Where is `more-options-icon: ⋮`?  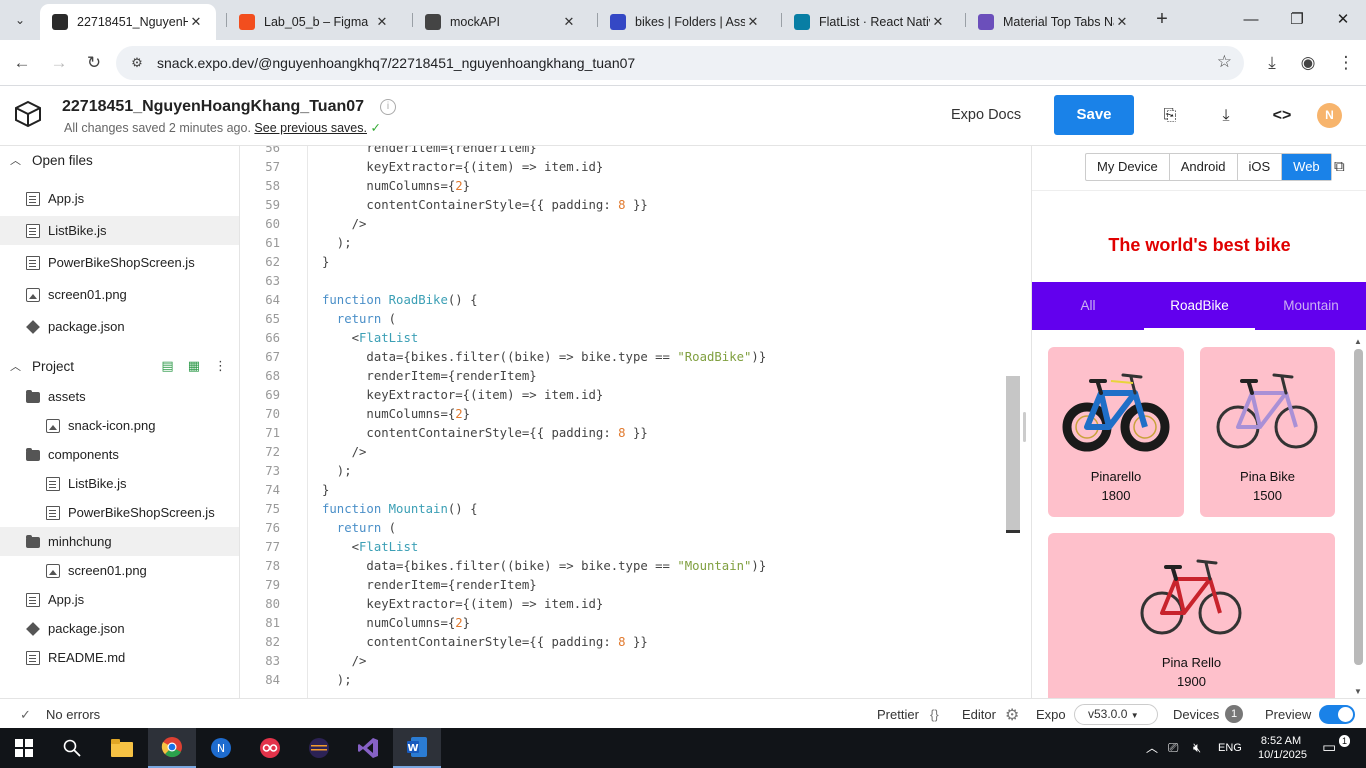 more-options-icon: ⋮ is located at coordinates (220, 366).